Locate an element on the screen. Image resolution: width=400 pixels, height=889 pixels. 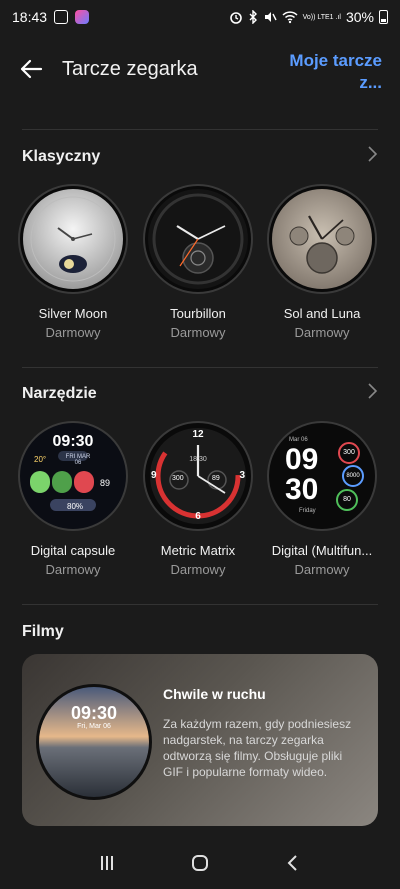
back-button is located at coordinates (293, 863).